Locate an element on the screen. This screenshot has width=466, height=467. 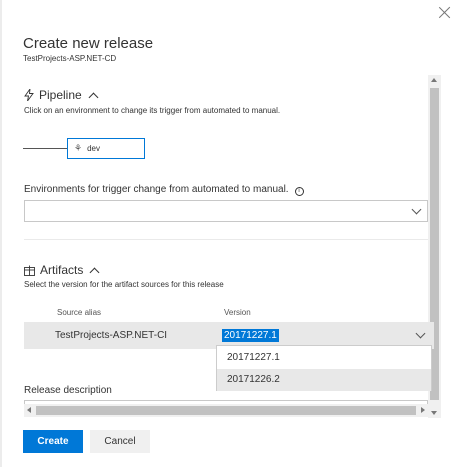
cancel-button: Cancel is located at coordinates (120, 441).